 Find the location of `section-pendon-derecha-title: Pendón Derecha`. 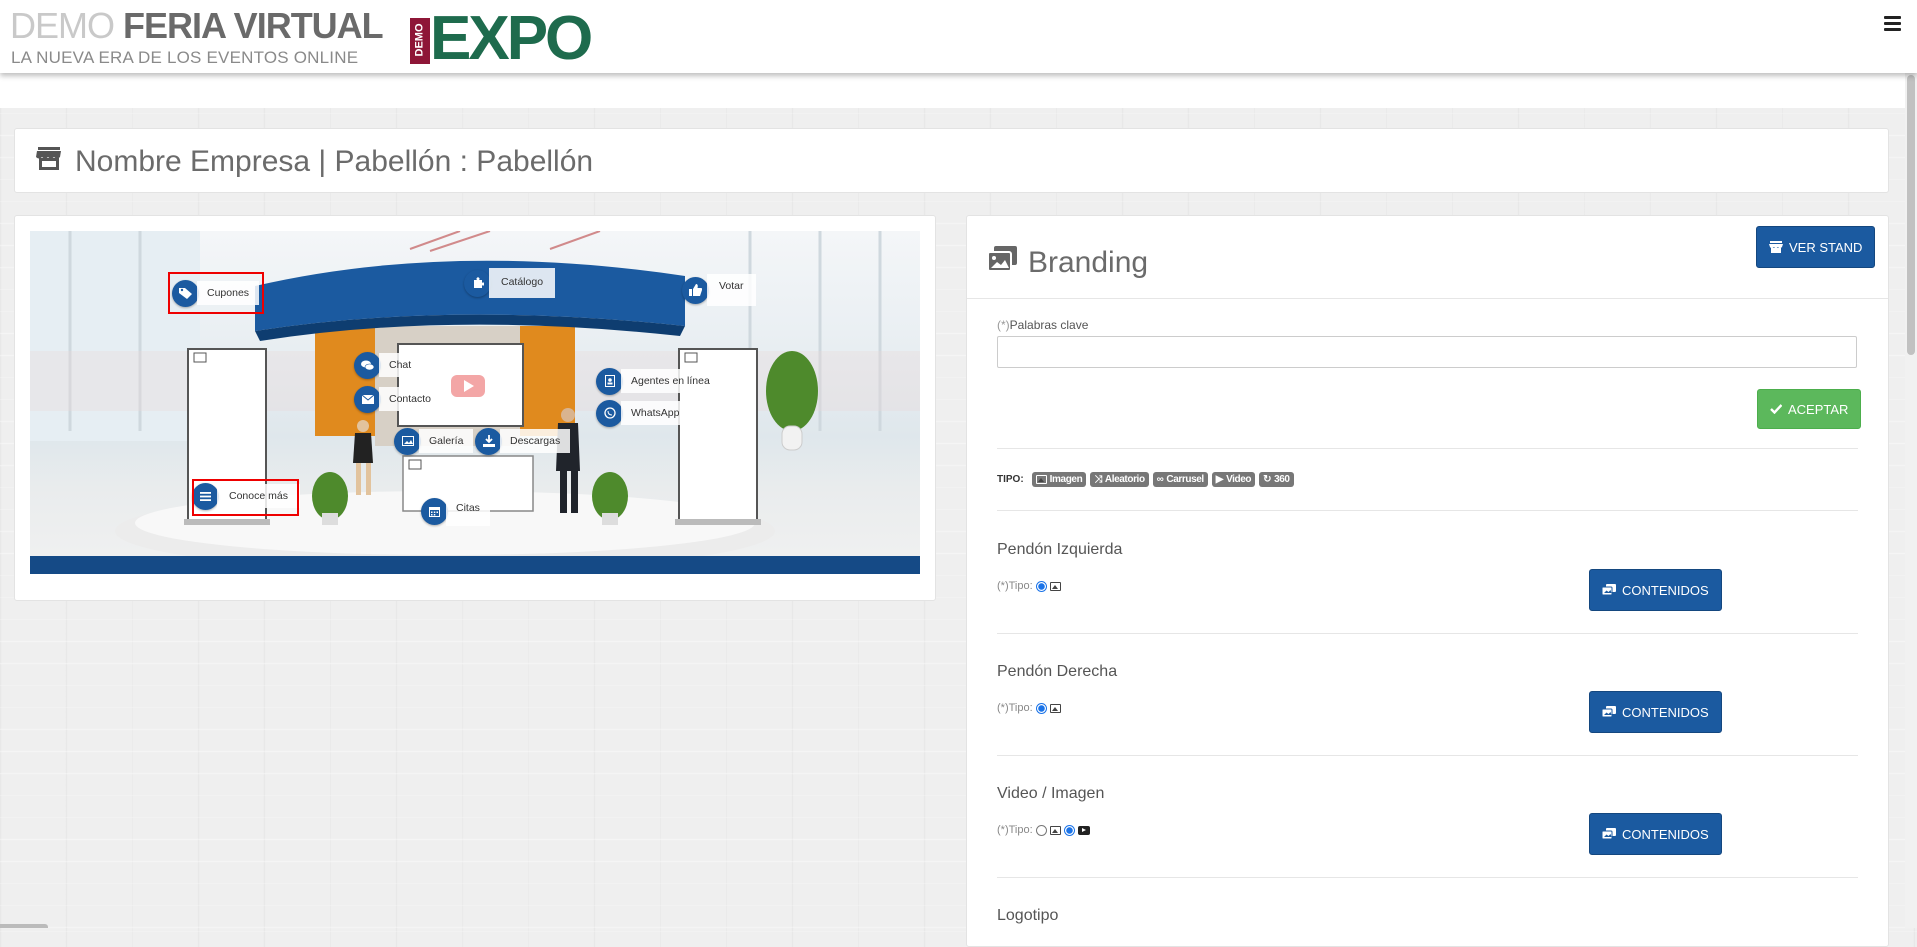

section-pendon-derecha-title: Pendón Derecha is located at coordinates (1057, 671).